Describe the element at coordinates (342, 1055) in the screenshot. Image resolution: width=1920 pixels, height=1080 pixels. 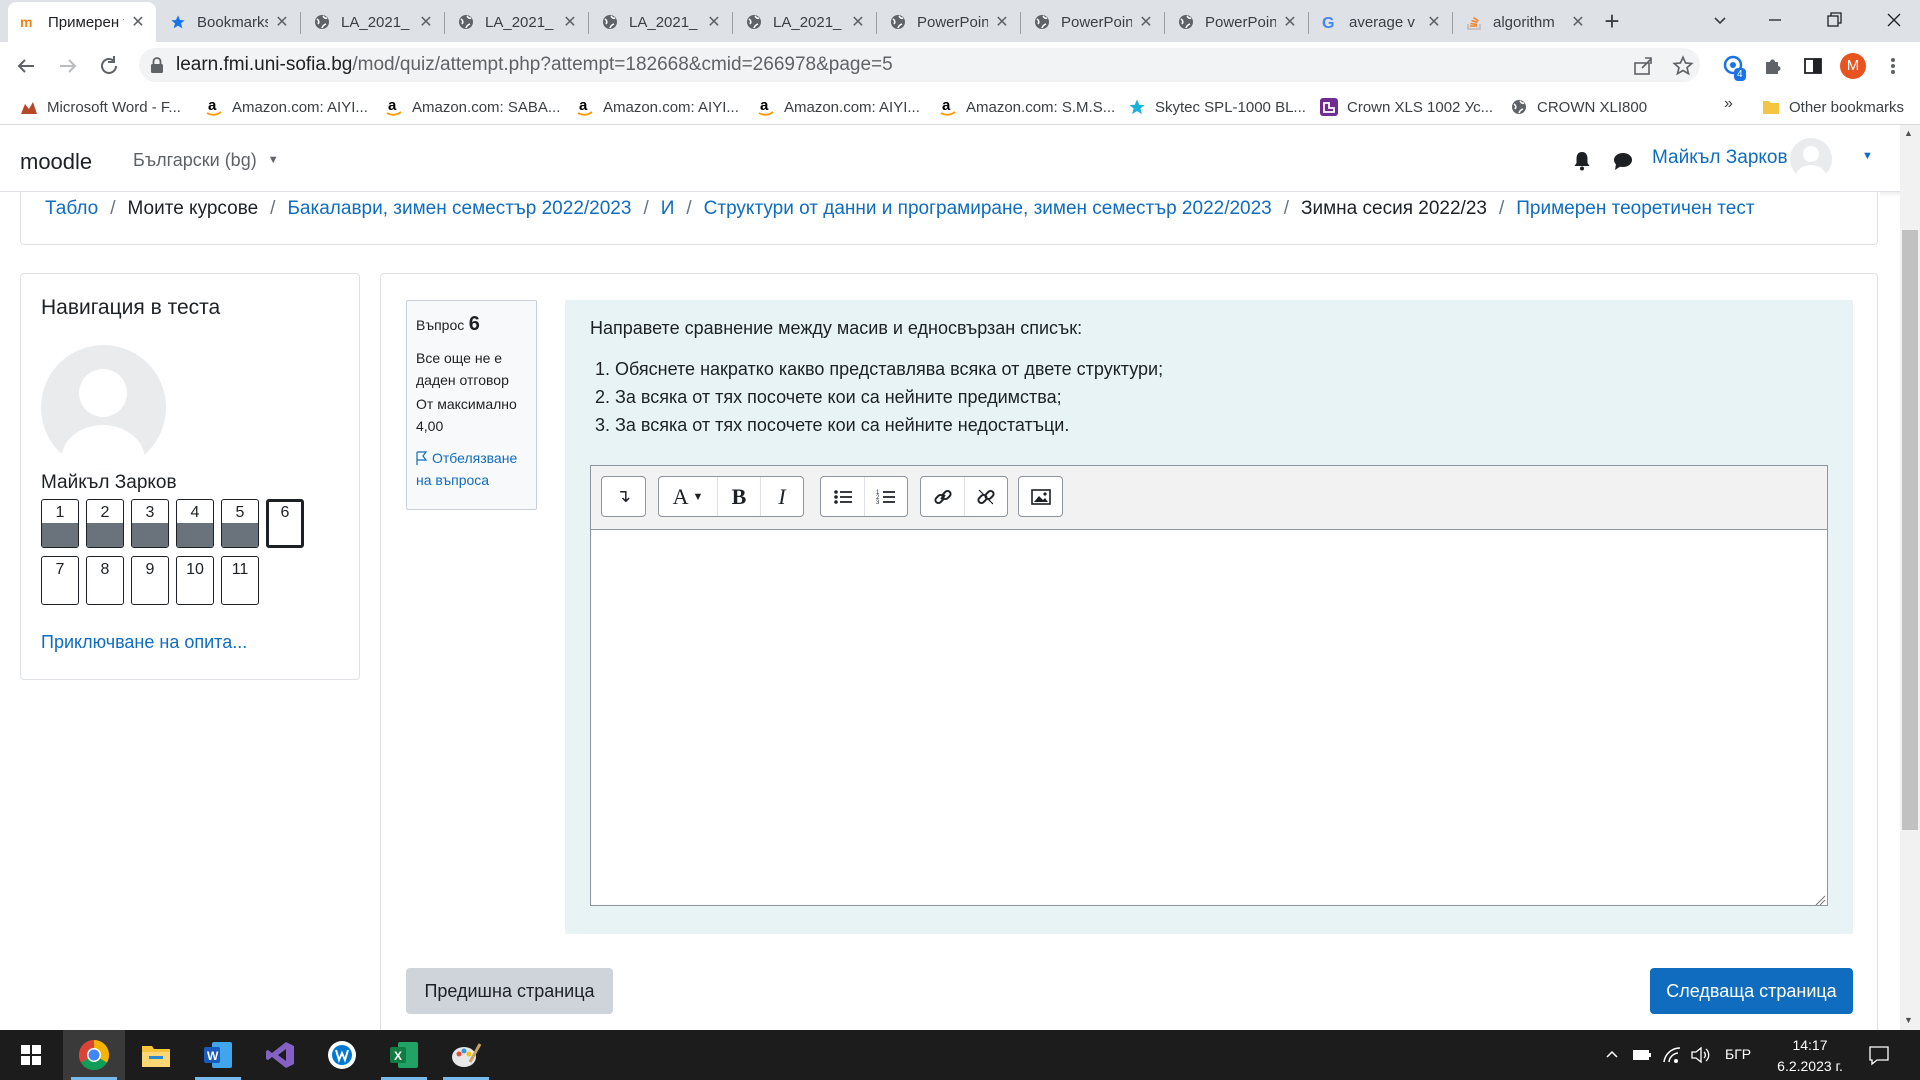
I see `taskbar-whiteboard-icon` at that location.